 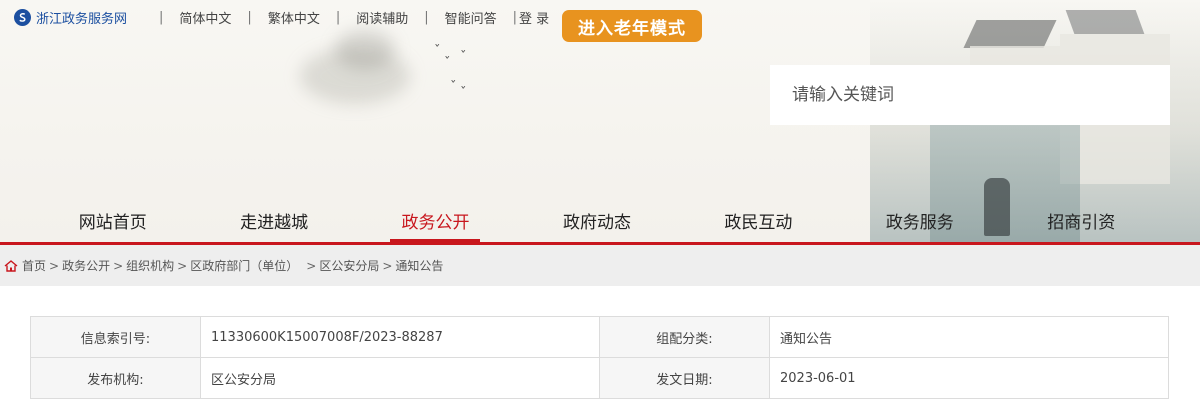 I want to click on nav-item-home: 网站首页, so click(x=112, y=223).